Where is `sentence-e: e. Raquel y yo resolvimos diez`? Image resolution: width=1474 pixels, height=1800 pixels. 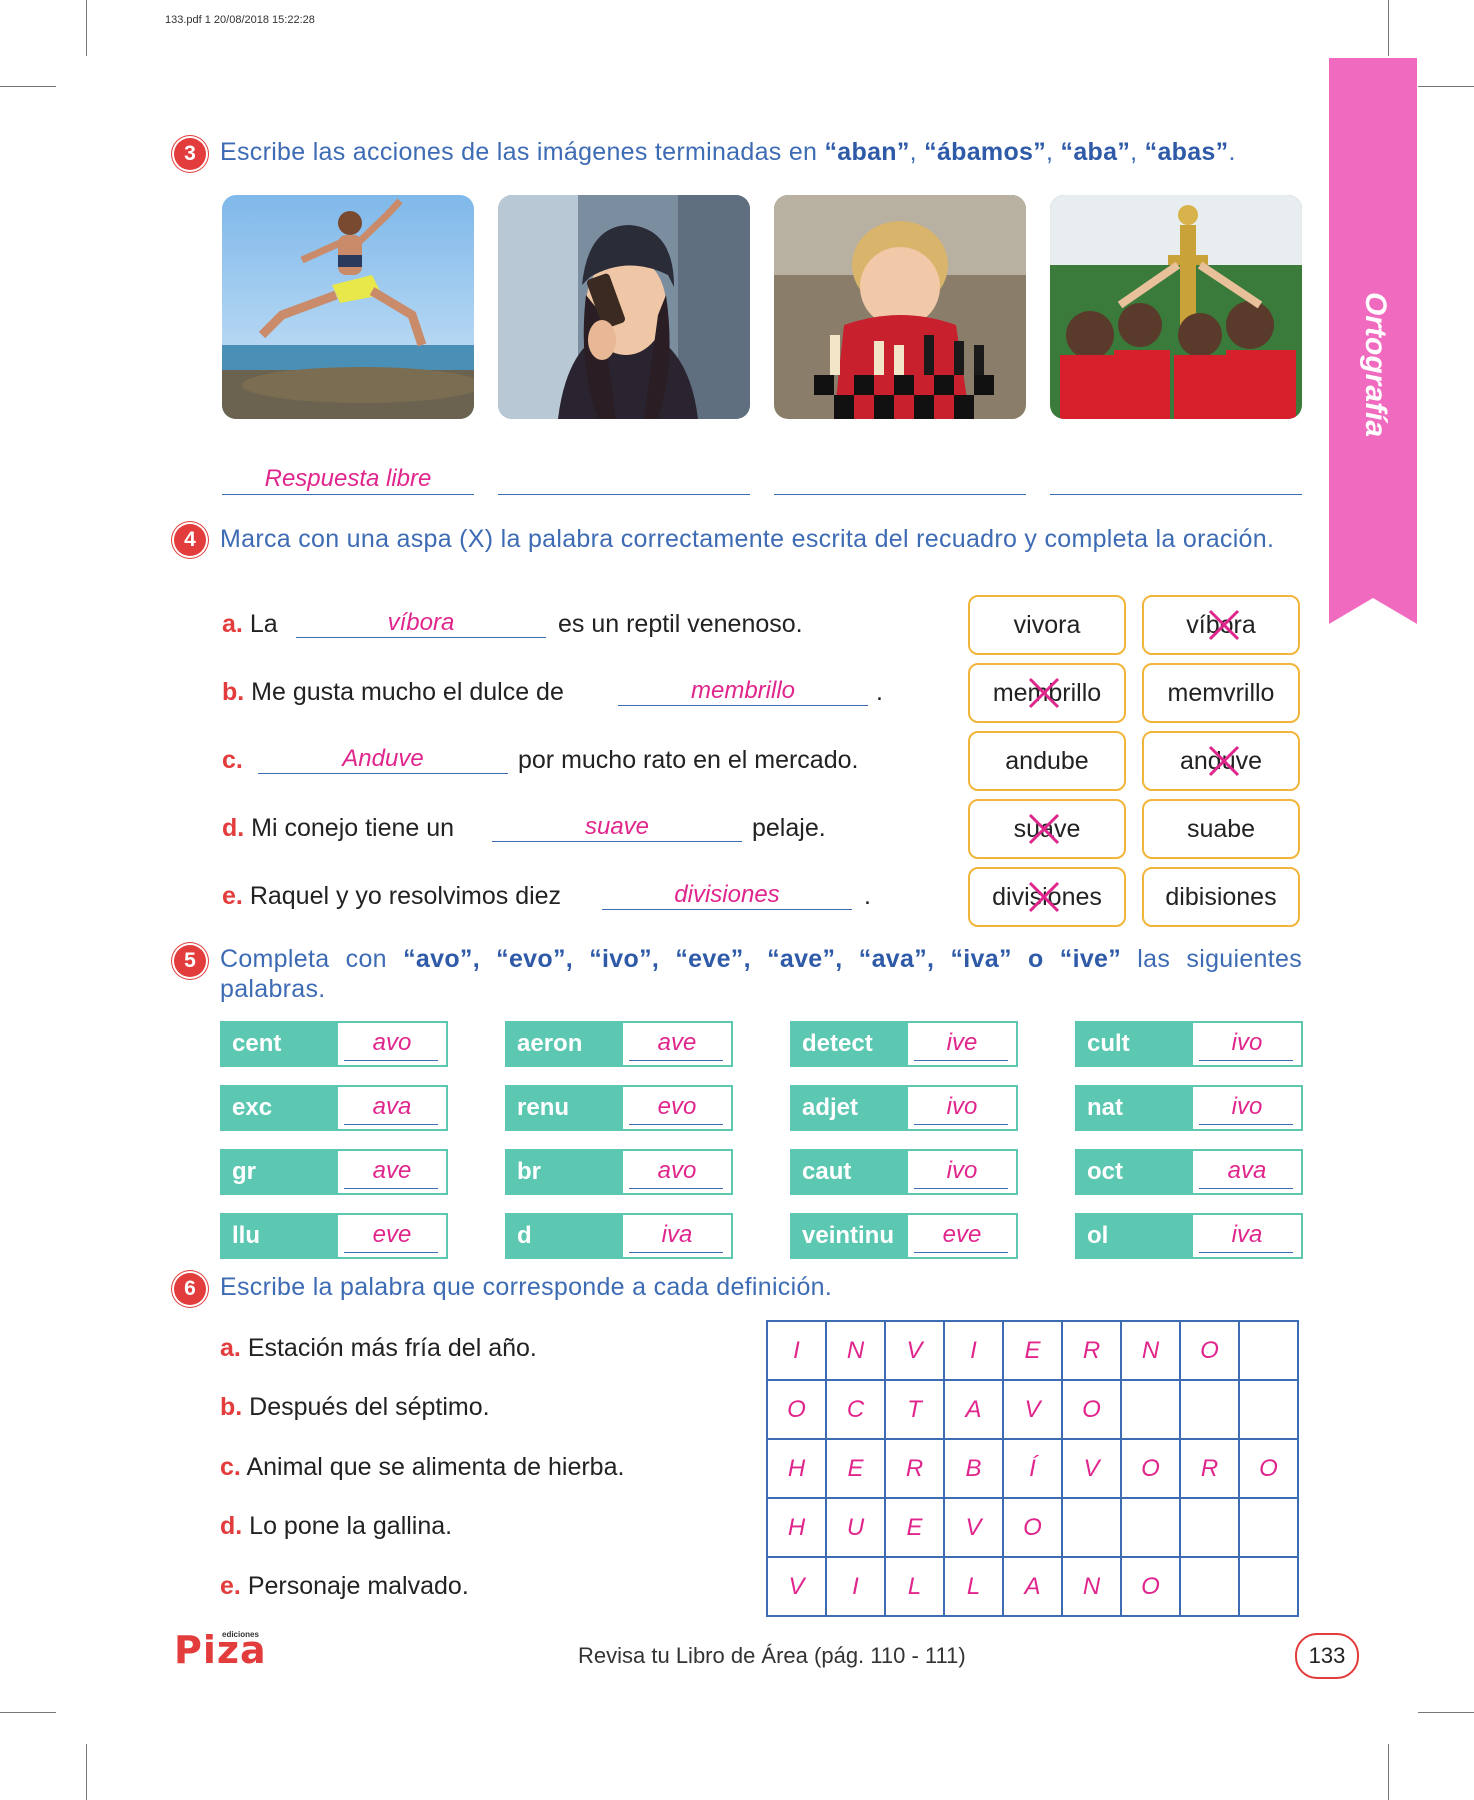
sentence-e: e. Raquel y yo resolvimos diez is located at coordinates (392, 896).